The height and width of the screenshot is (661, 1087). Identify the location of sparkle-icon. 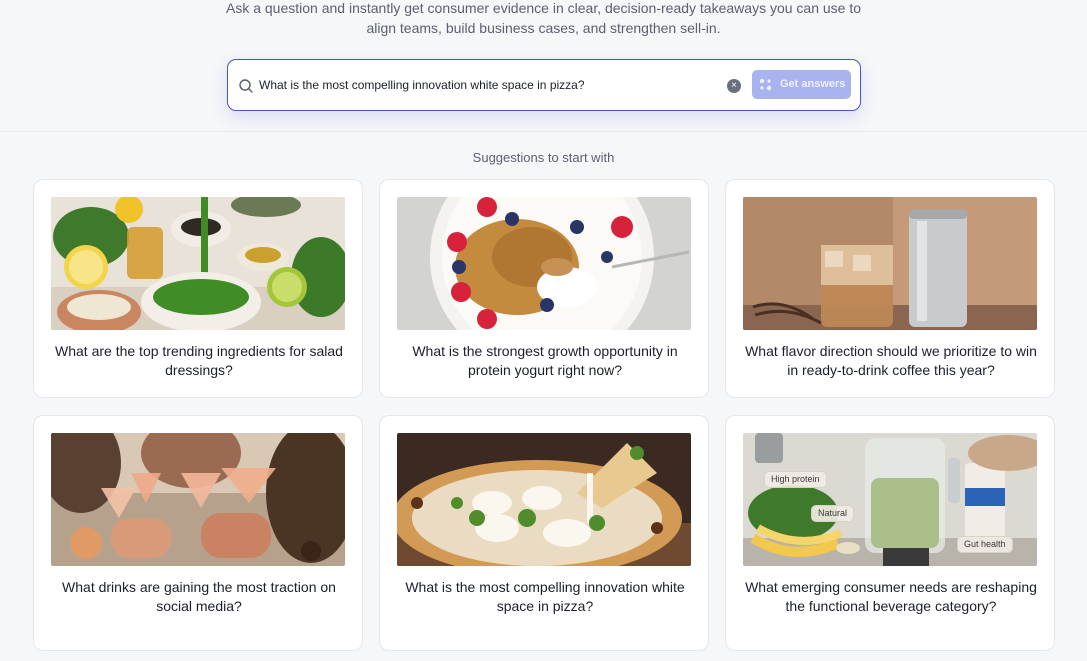
(765, 84).